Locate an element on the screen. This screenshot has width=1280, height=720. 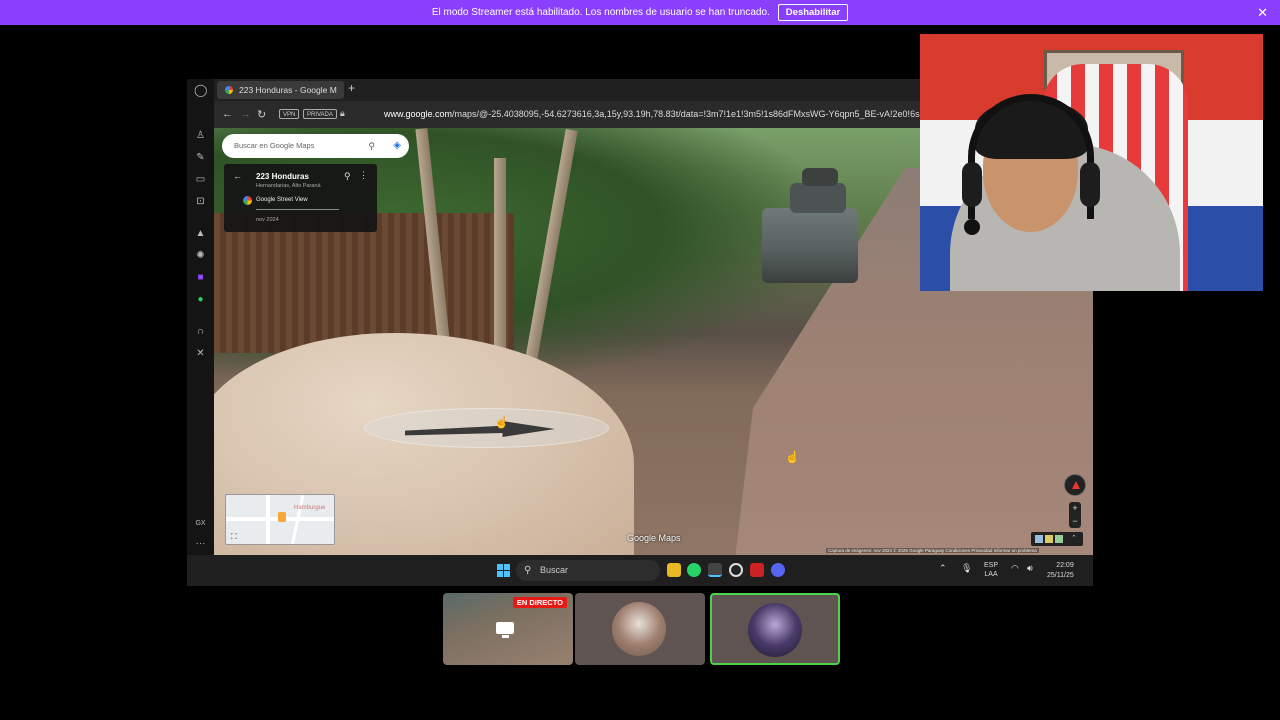
lock-icon: 🔒︎ is located at coordinates (342, 113).